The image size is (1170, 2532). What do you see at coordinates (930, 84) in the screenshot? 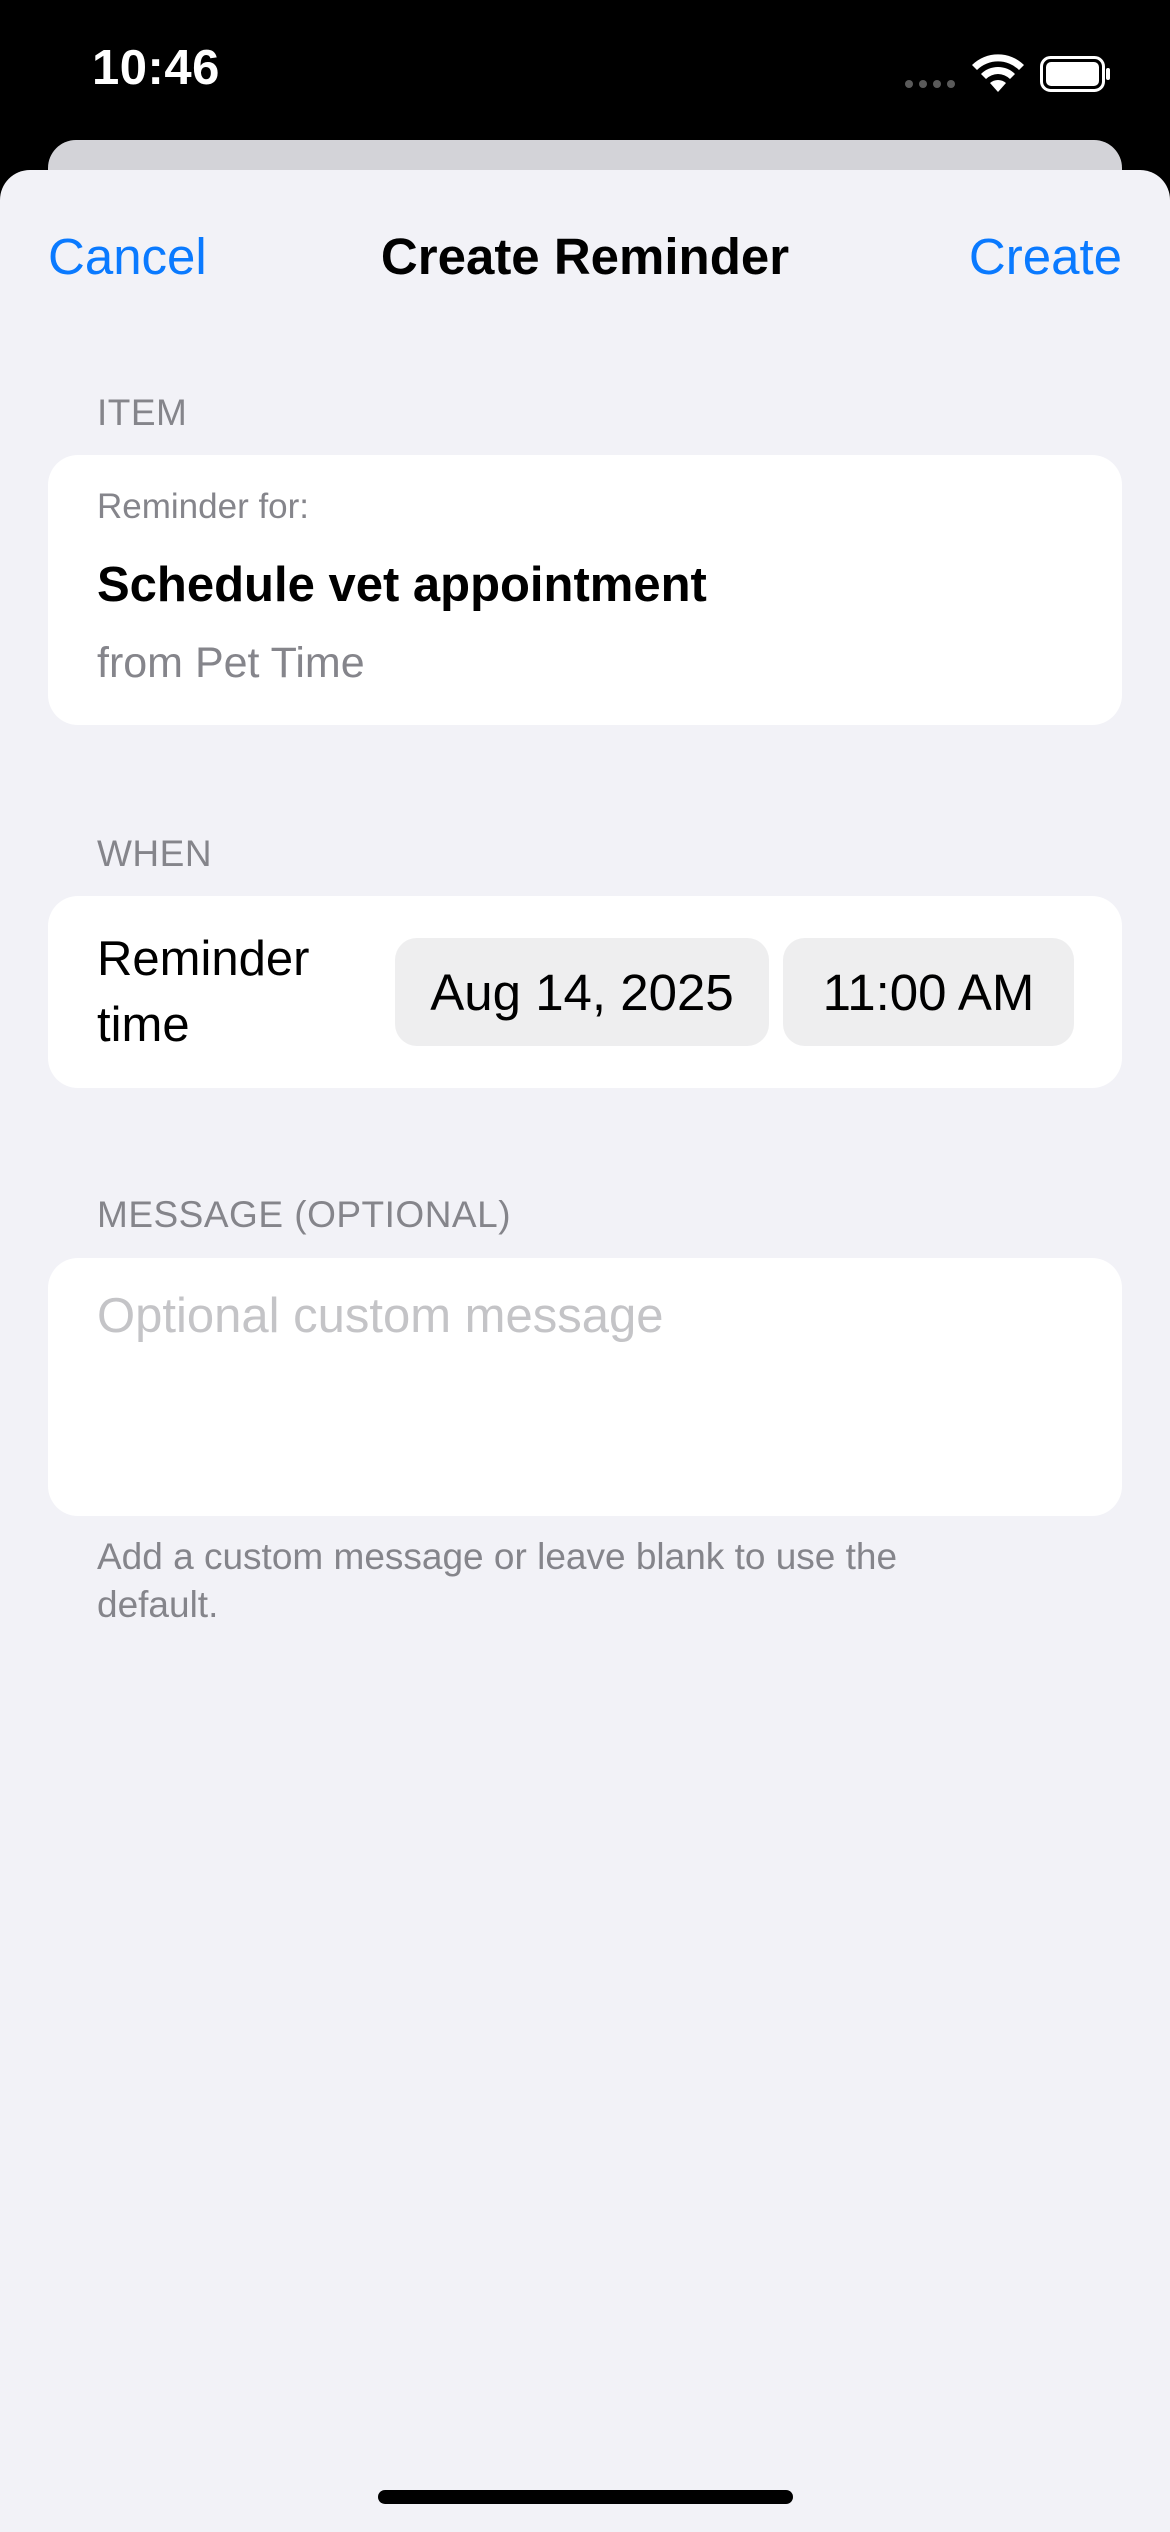
I see `cellular-signal-icon` at bounding box center [930, 84].